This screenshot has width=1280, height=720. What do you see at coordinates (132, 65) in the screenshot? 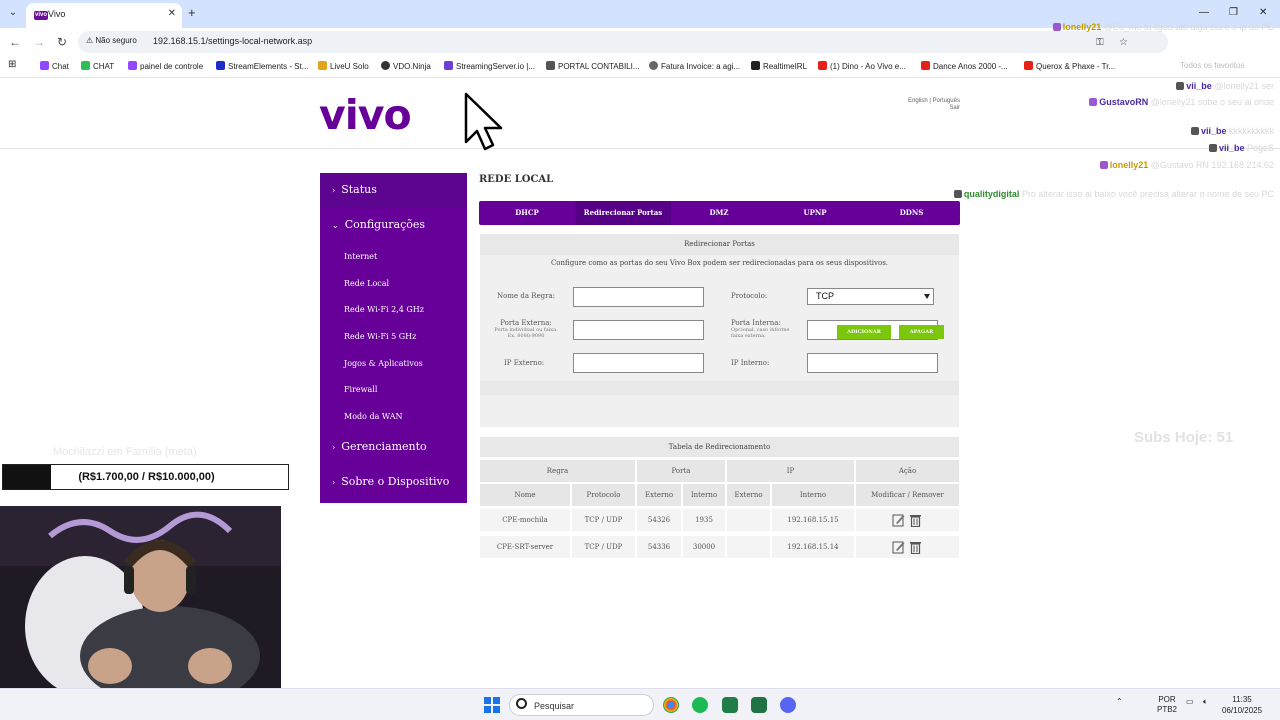
I see `twitch-icon` at bounding box center [132, 65].